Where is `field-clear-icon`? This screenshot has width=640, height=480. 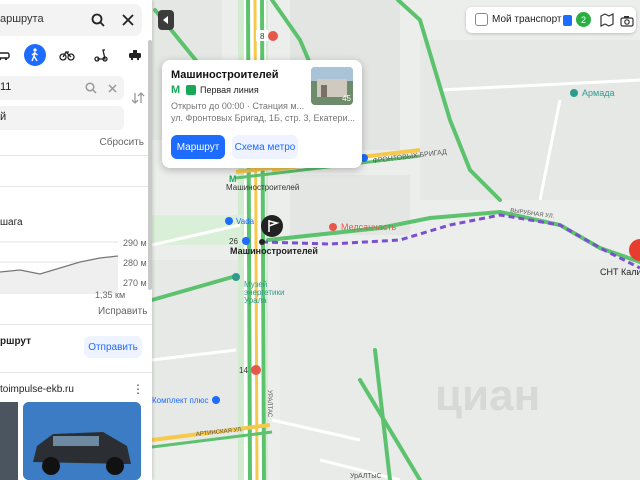 field-clear-icon is located at coordinates (112, 88).